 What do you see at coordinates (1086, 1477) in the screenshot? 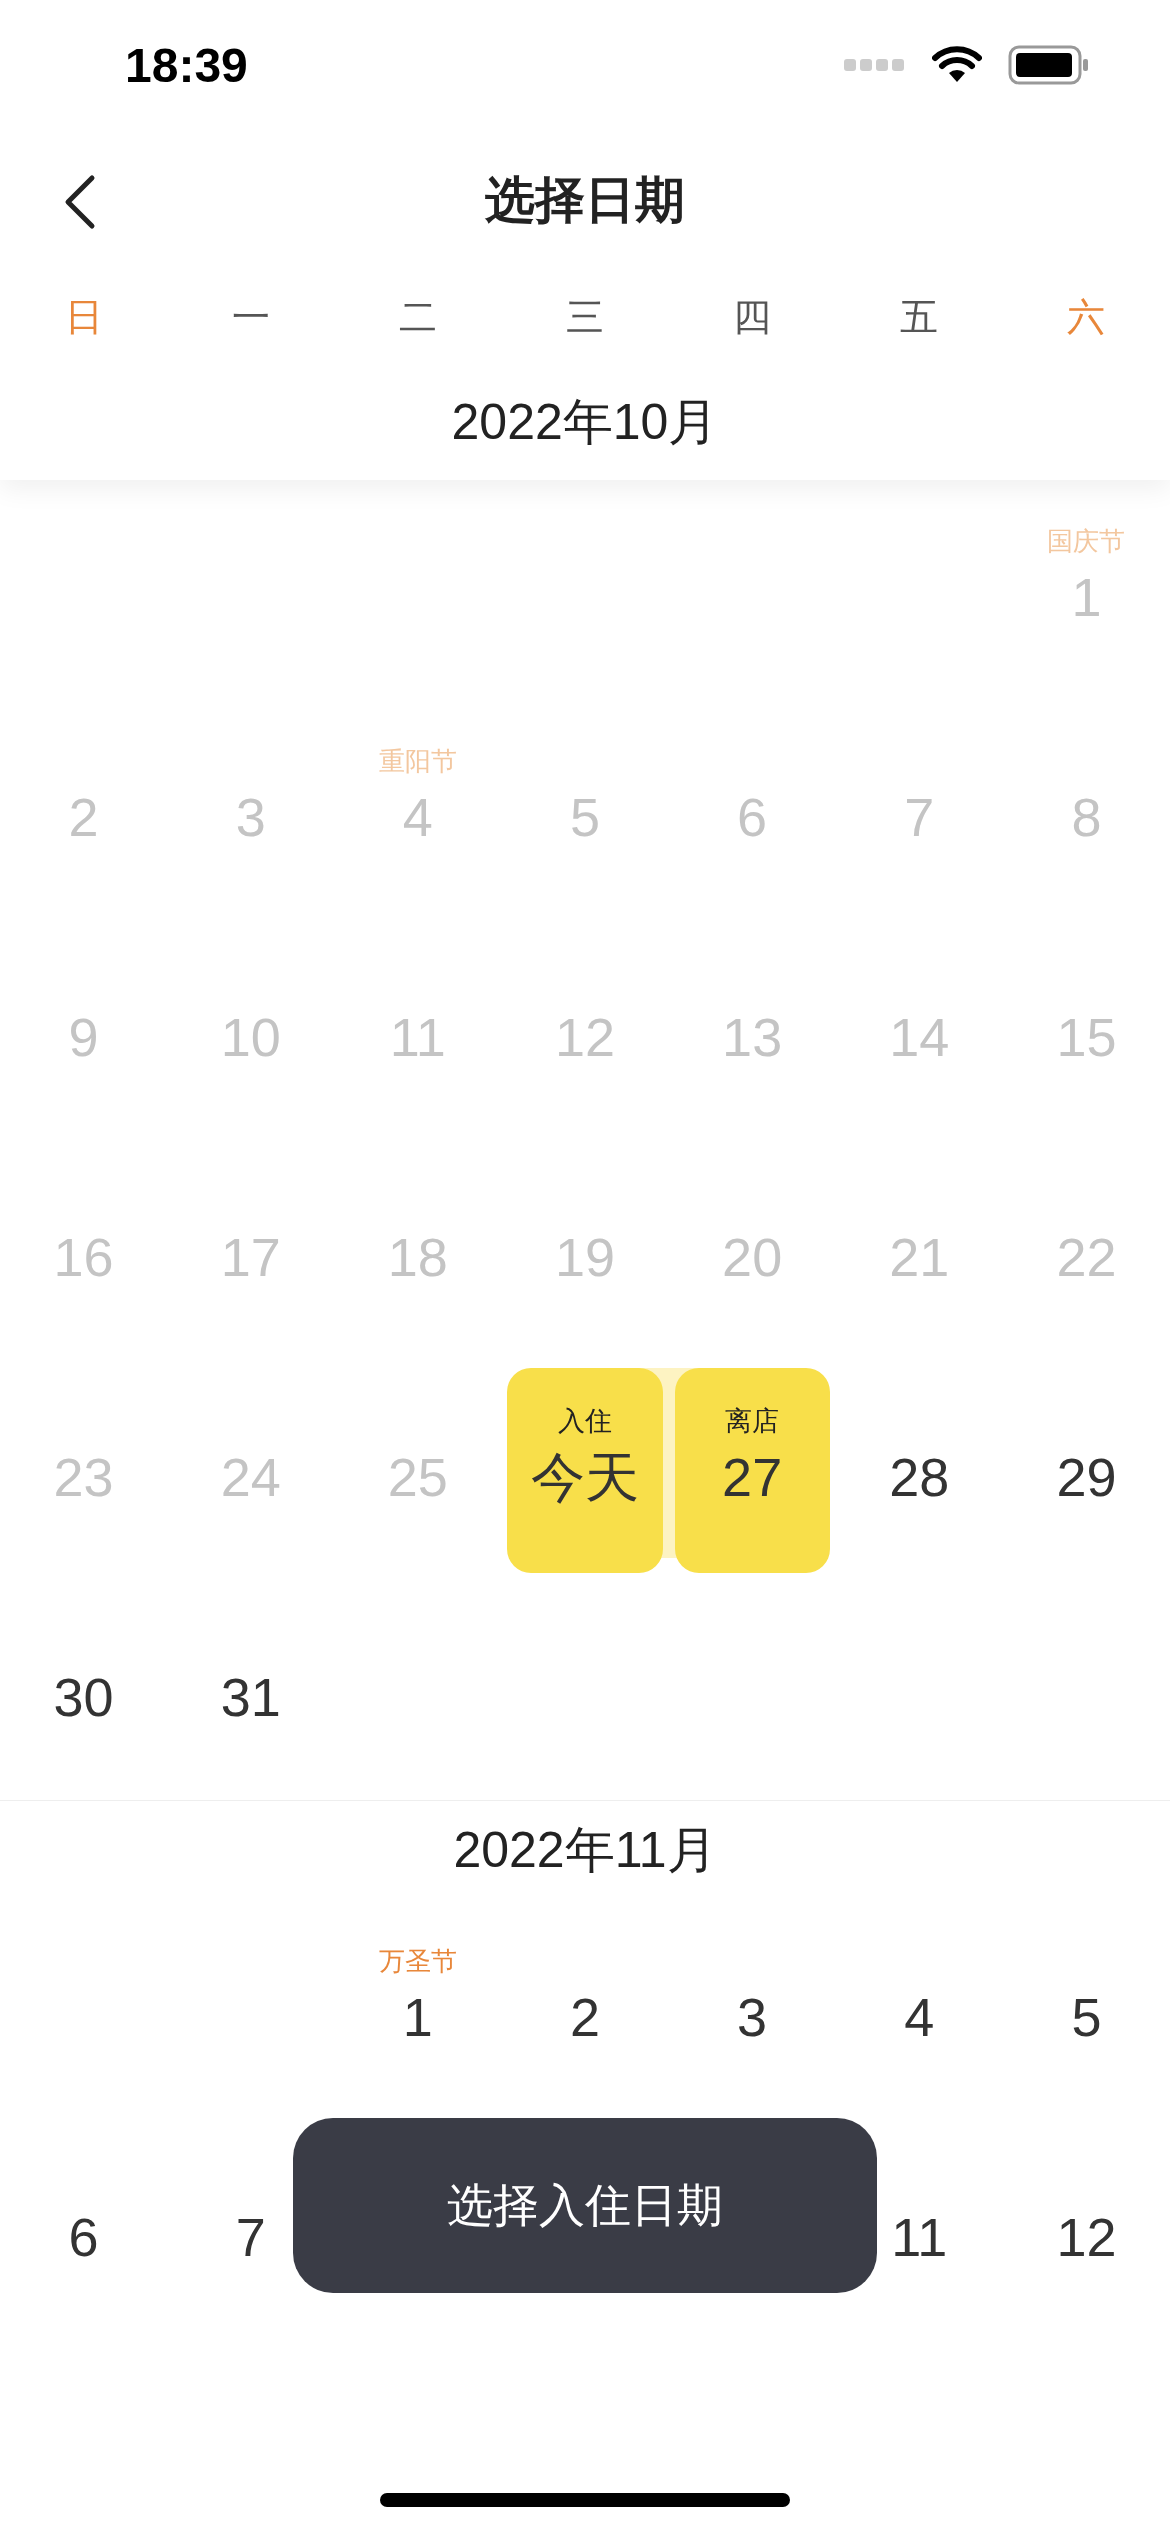
I see `date-number: 29` at bounding box center [1086, 1477].